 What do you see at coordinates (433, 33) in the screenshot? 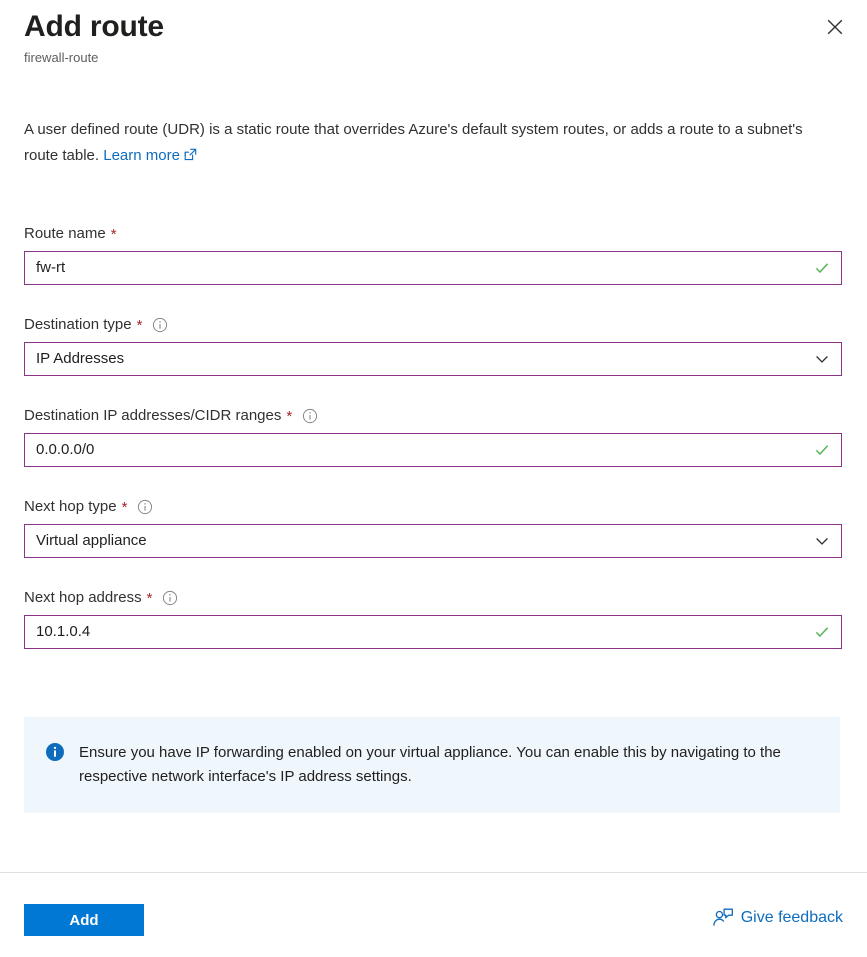
I see `blade-header: Add route firewall-route` at bounding box center [433, 33].